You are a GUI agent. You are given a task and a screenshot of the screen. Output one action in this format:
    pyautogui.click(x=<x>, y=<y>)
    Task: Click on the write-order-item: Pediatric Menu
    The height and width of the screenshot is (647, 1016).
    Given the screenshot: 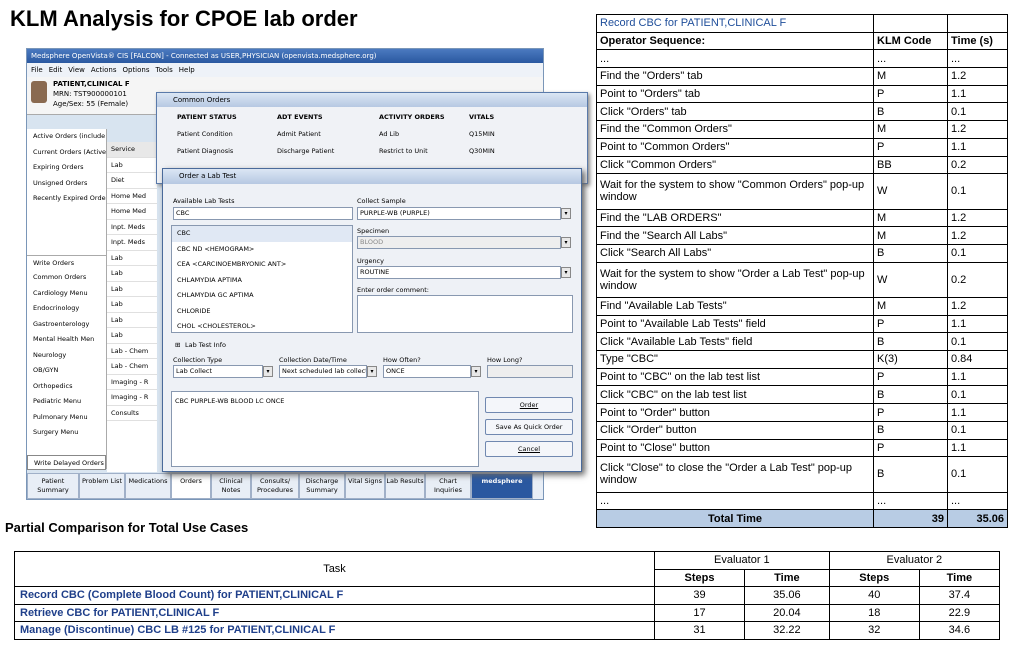 What is the action you would take?
    pyautogui.click(x=66, y=402)
    